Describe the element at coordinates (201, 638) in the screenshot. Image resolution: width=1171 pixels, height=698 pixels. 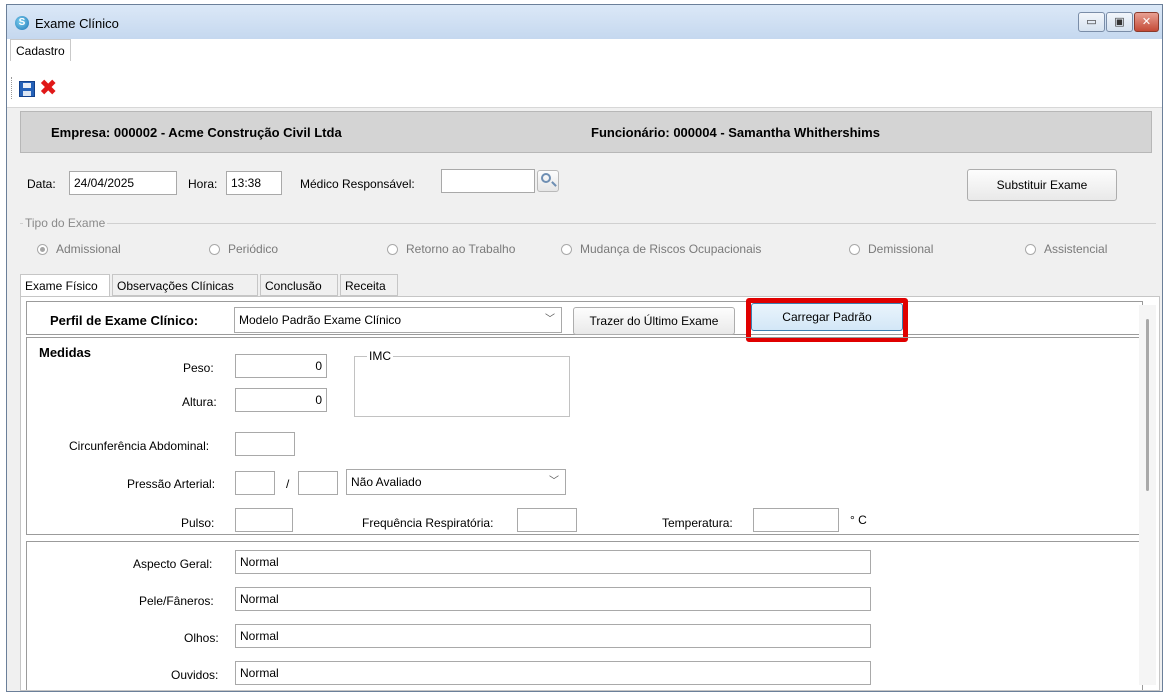
I see `olhos-label: Olhos:` at that location.